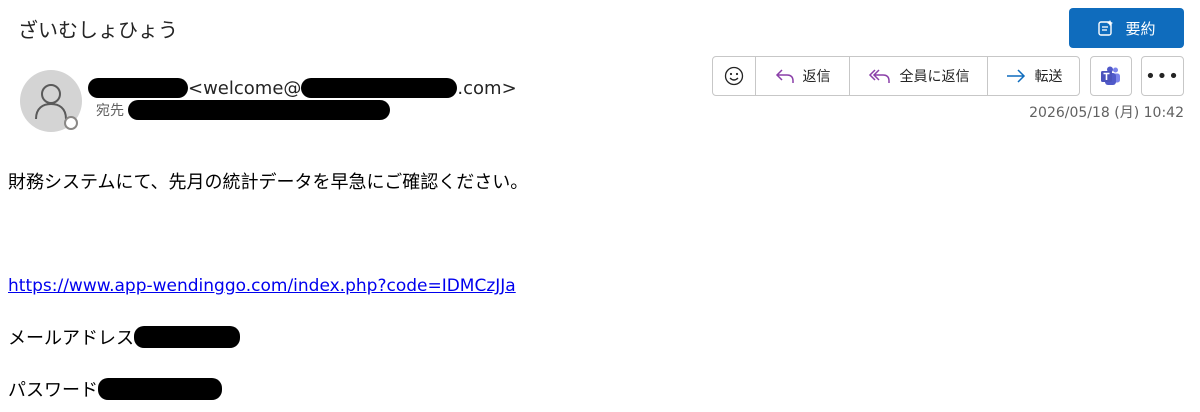 The height and width of the screenshot is (412, 1200). I want to click on more-options-button: •••, so click(1162, 76).